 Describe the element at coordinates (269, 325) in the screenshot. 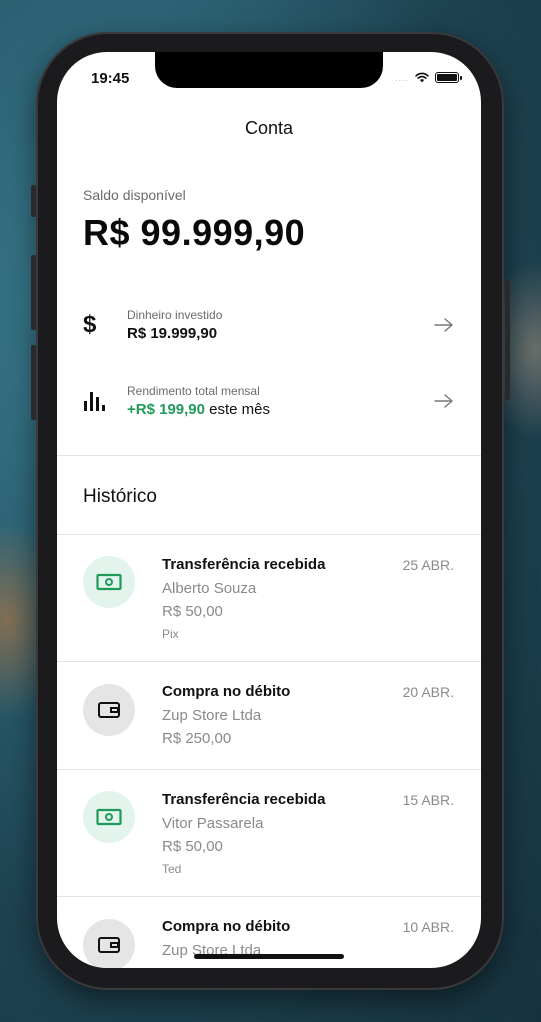

I see `invested-money-row: $ Dinheiro investido R$ 19.999,90` at that location.